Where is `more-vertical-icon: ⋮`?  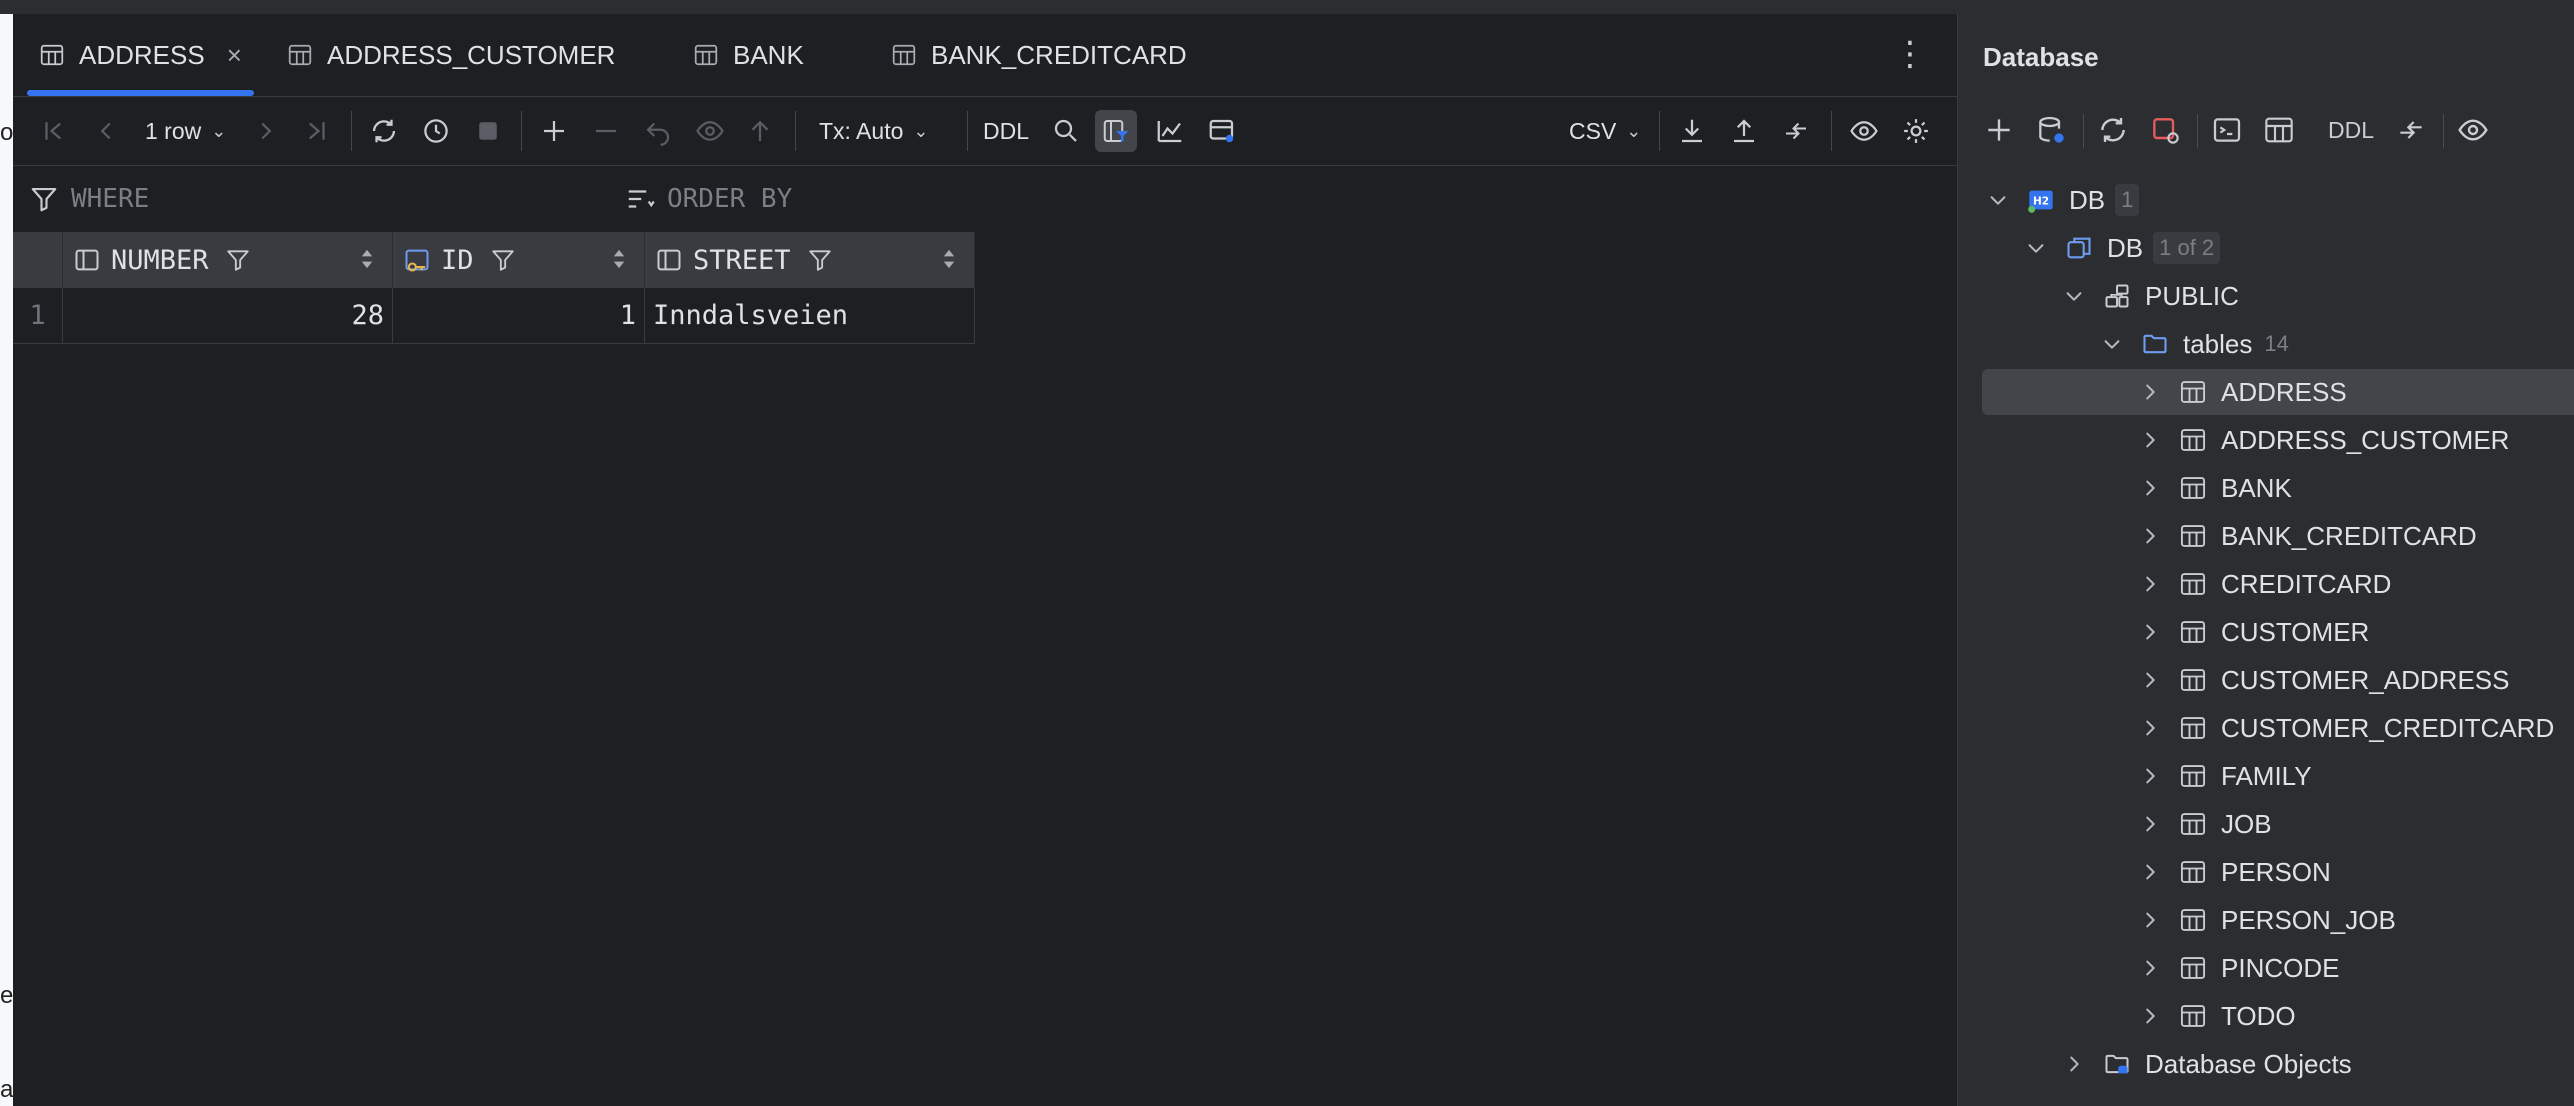
more-vertical-icon: ⋮ is located at coordinates (1910, 54).